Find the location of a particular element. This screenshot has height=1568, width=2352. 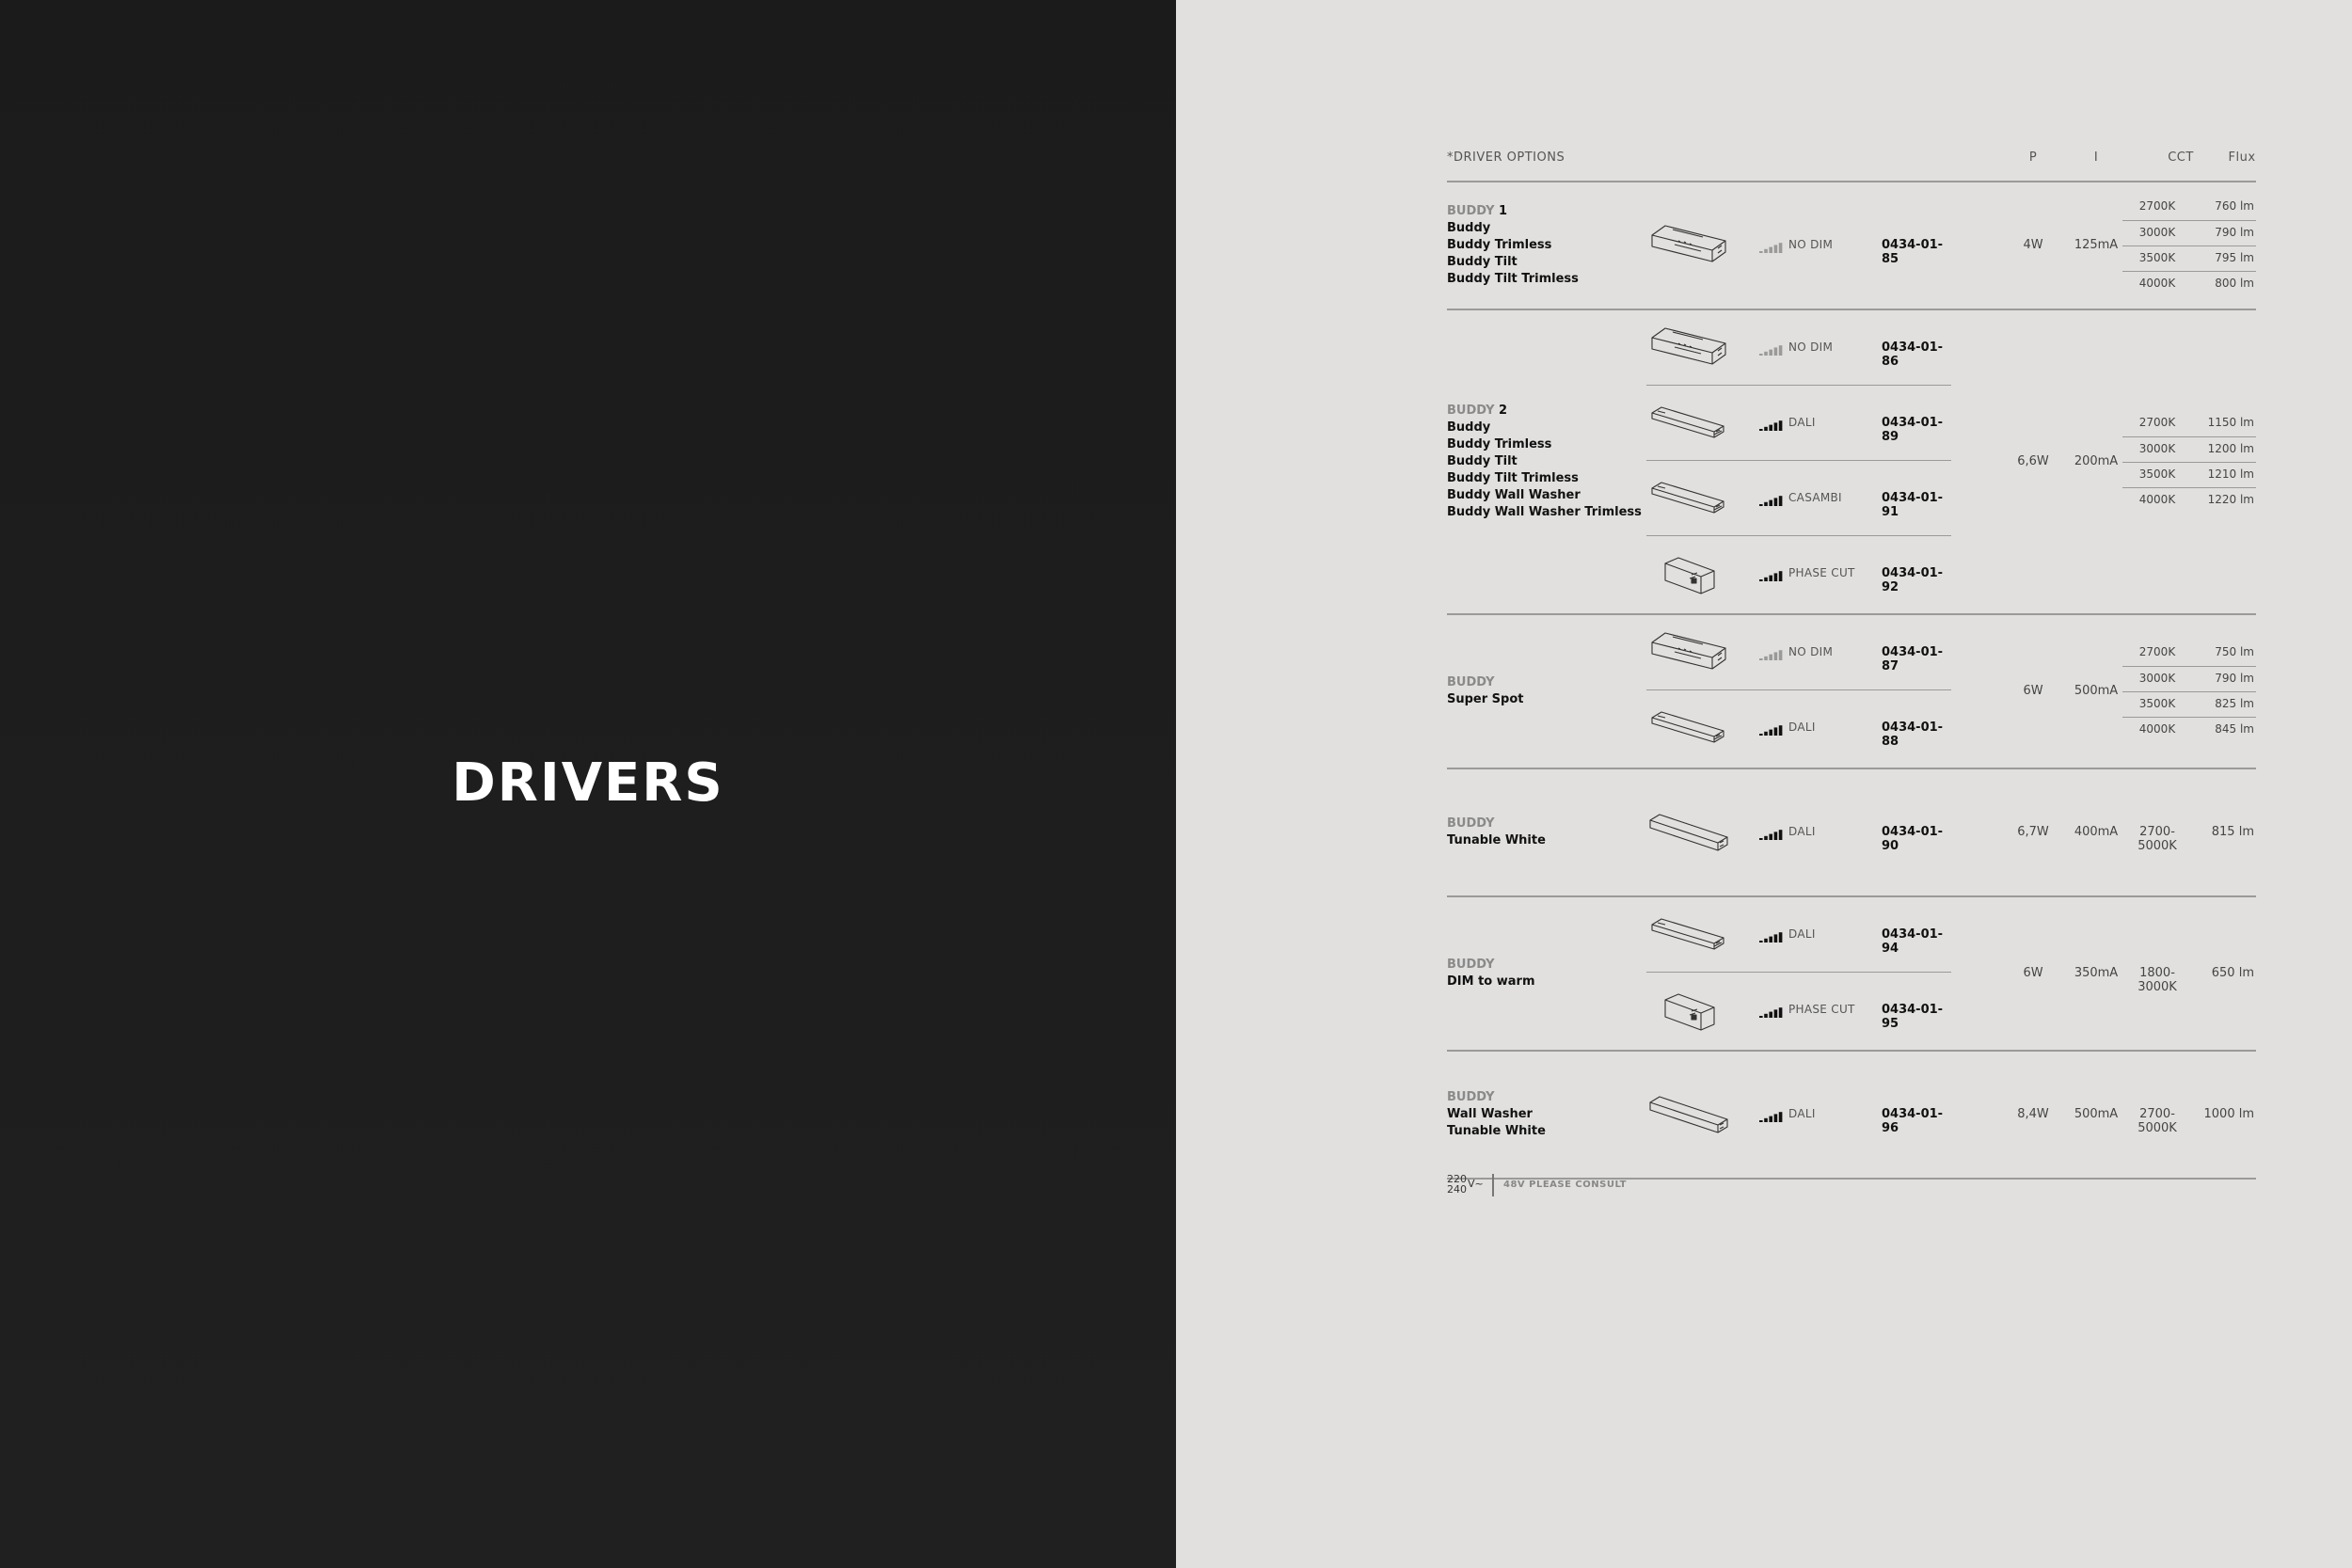

model-name: Buddy Trimless is located at coordinates (1499, 245).